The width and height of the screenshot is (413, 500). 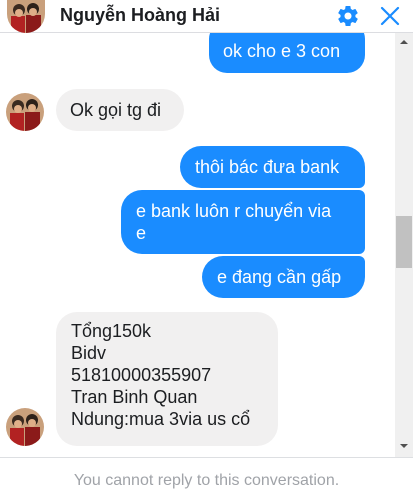 I want to click on message-bubble-incoming: Ok gọi tg đi, so click(x=120, y=110).